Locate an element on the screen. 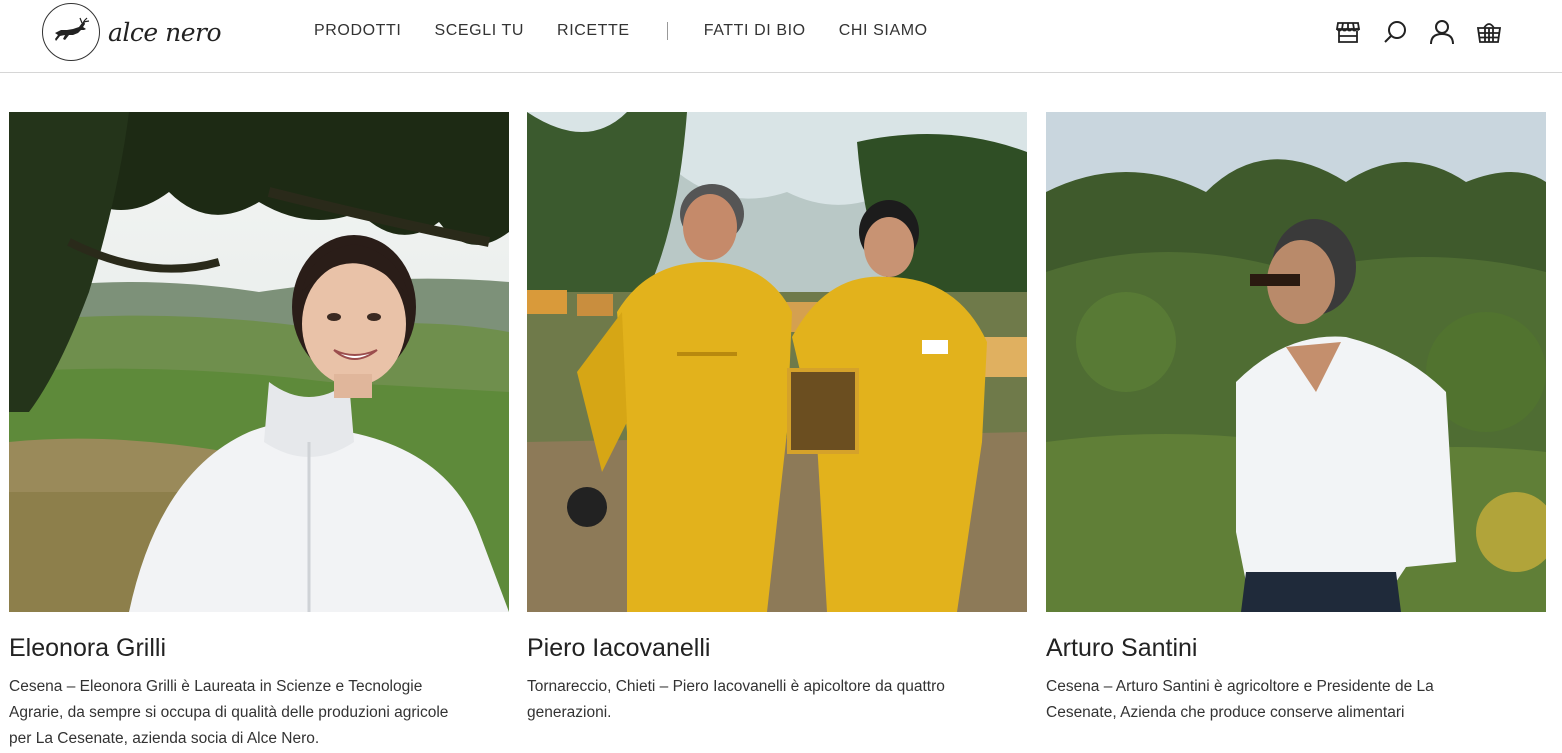  person-name: Eleonora Grilli is located at coordinates (88, 648).